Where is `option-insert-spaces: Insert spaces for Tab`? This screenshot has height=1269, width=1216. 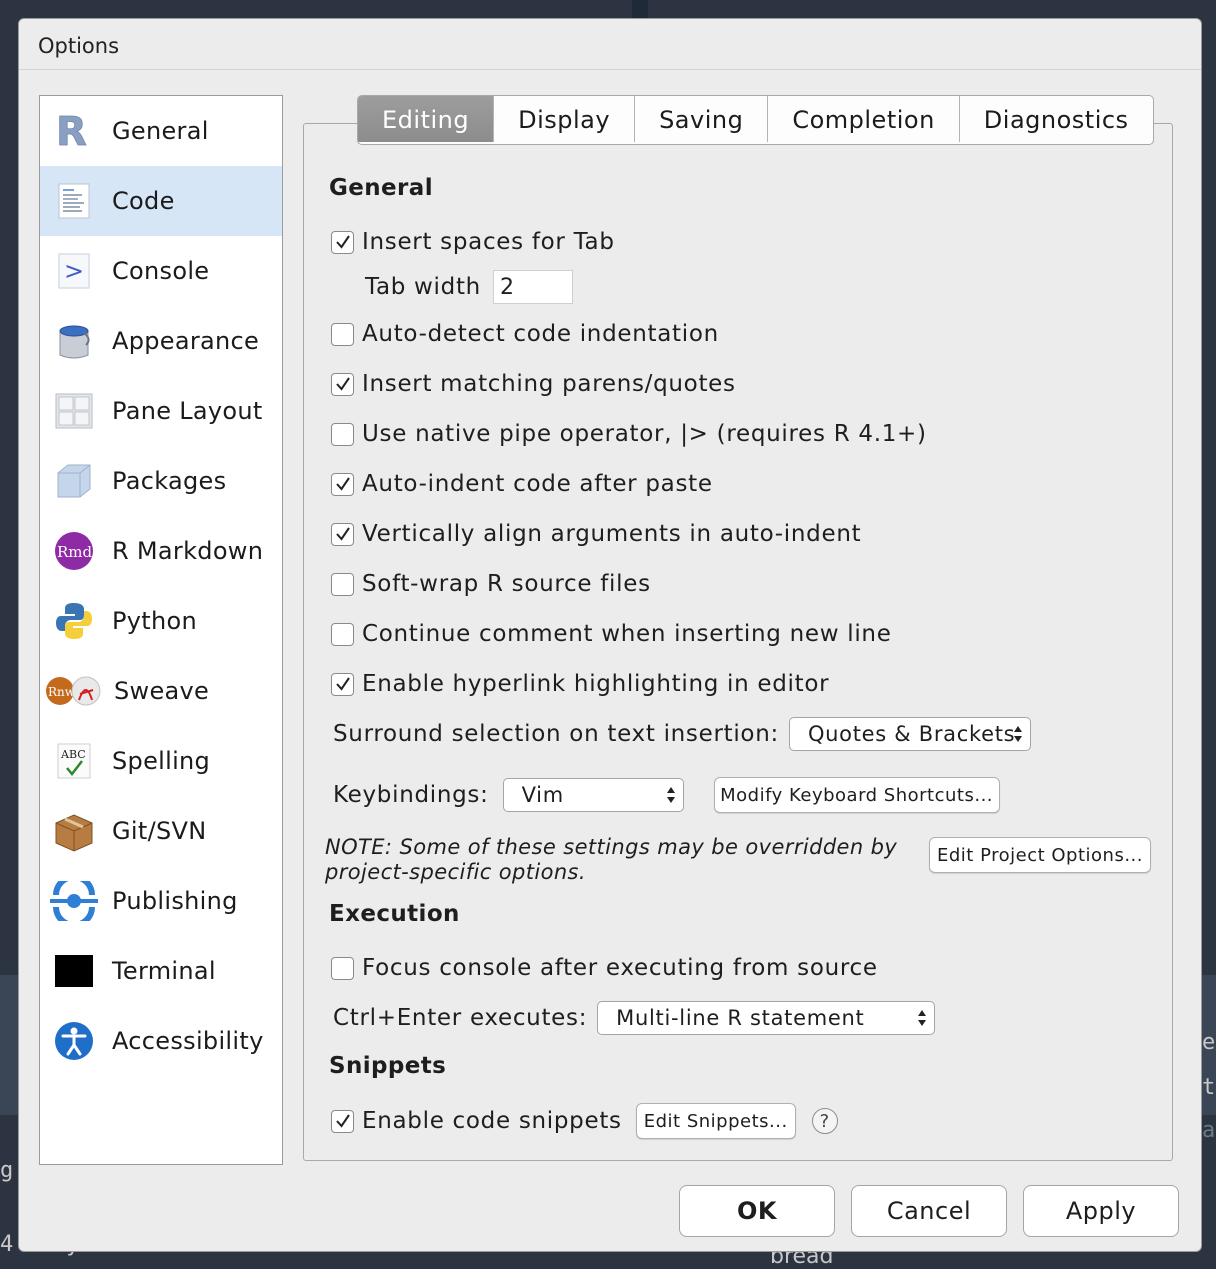 option-insert-spaces: Insert spaces for Tab is located at coordinates (473, 242).